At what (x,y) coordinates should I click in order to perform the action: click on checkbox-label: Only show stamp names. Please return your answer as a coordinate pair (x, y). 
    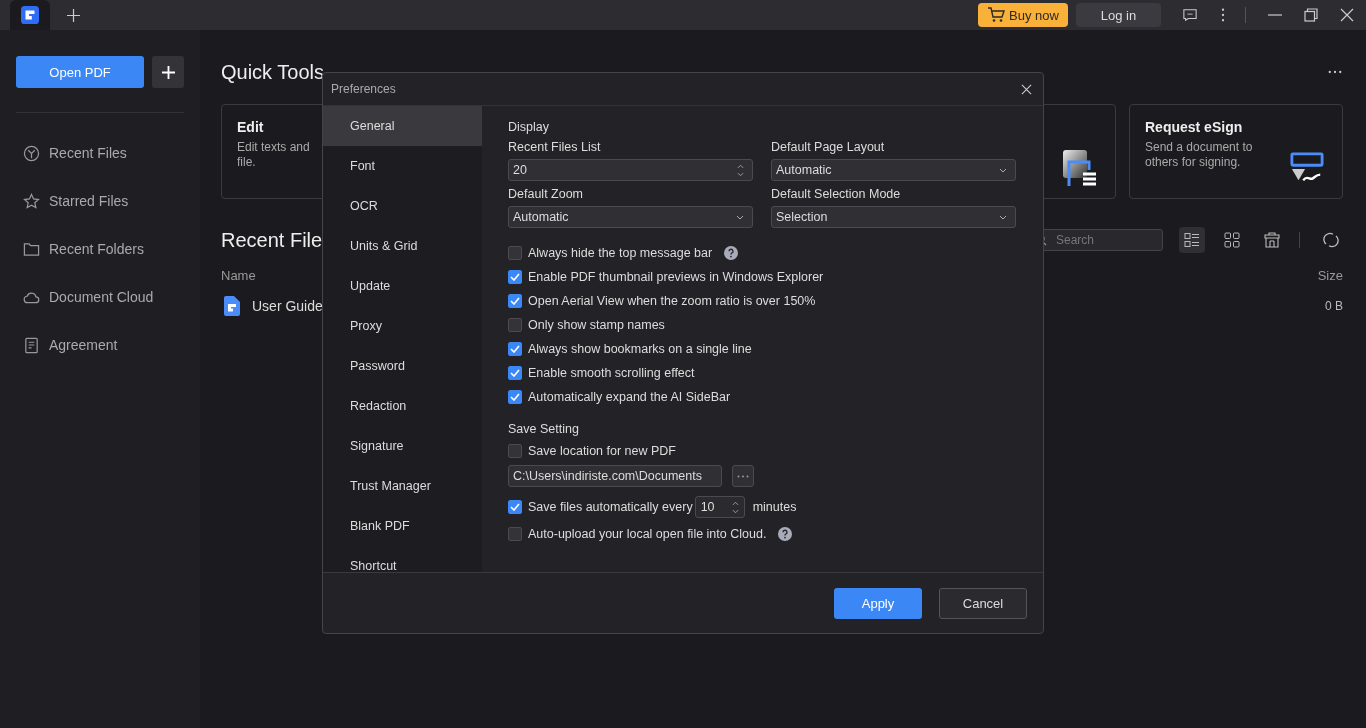
    Looking at the image, I should click on (596, 325).